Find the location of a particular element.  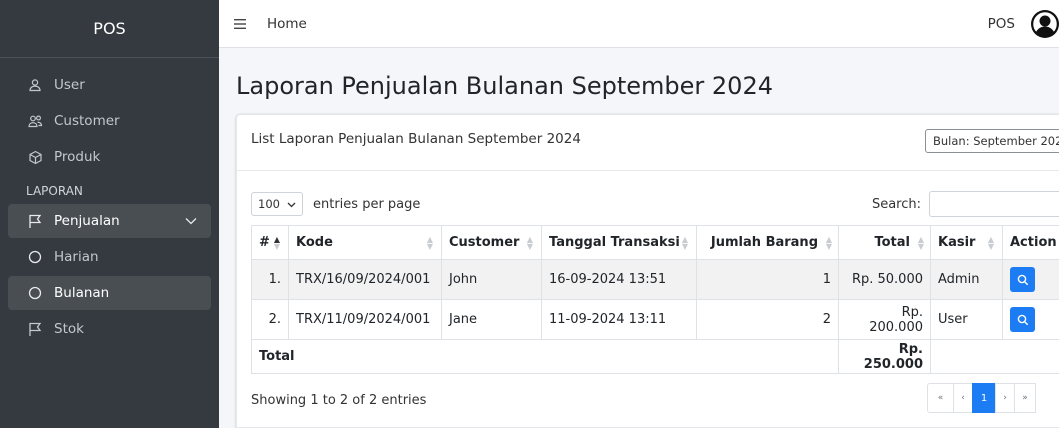

sidebar-item-label: Customer is located at coordinates (87, 121).